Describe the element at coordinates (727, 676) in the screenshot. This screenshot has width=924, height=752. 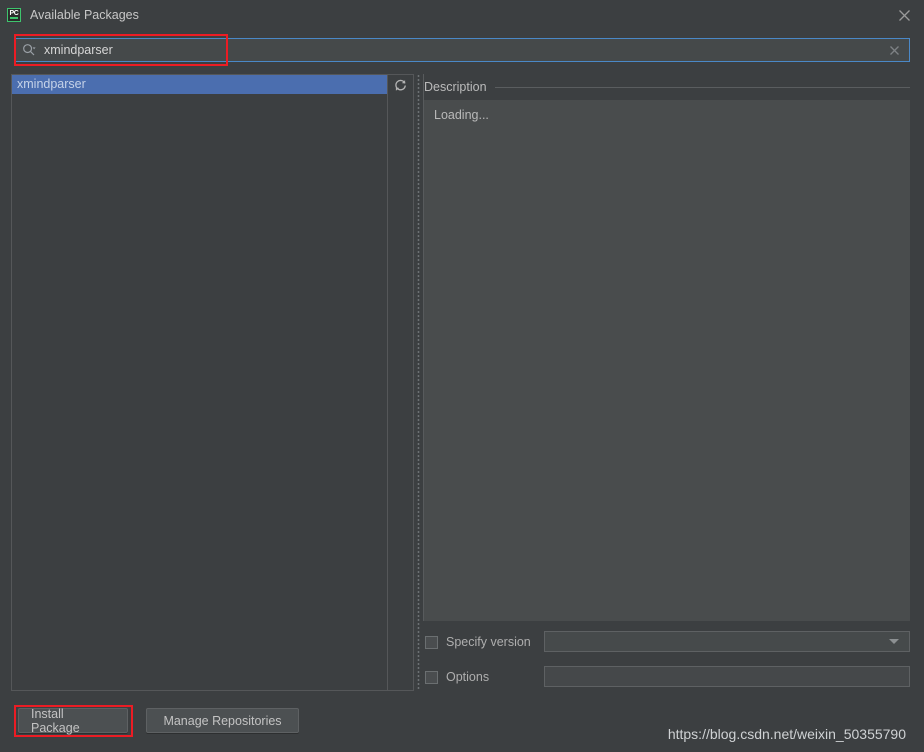
I see `options-input` at that location.